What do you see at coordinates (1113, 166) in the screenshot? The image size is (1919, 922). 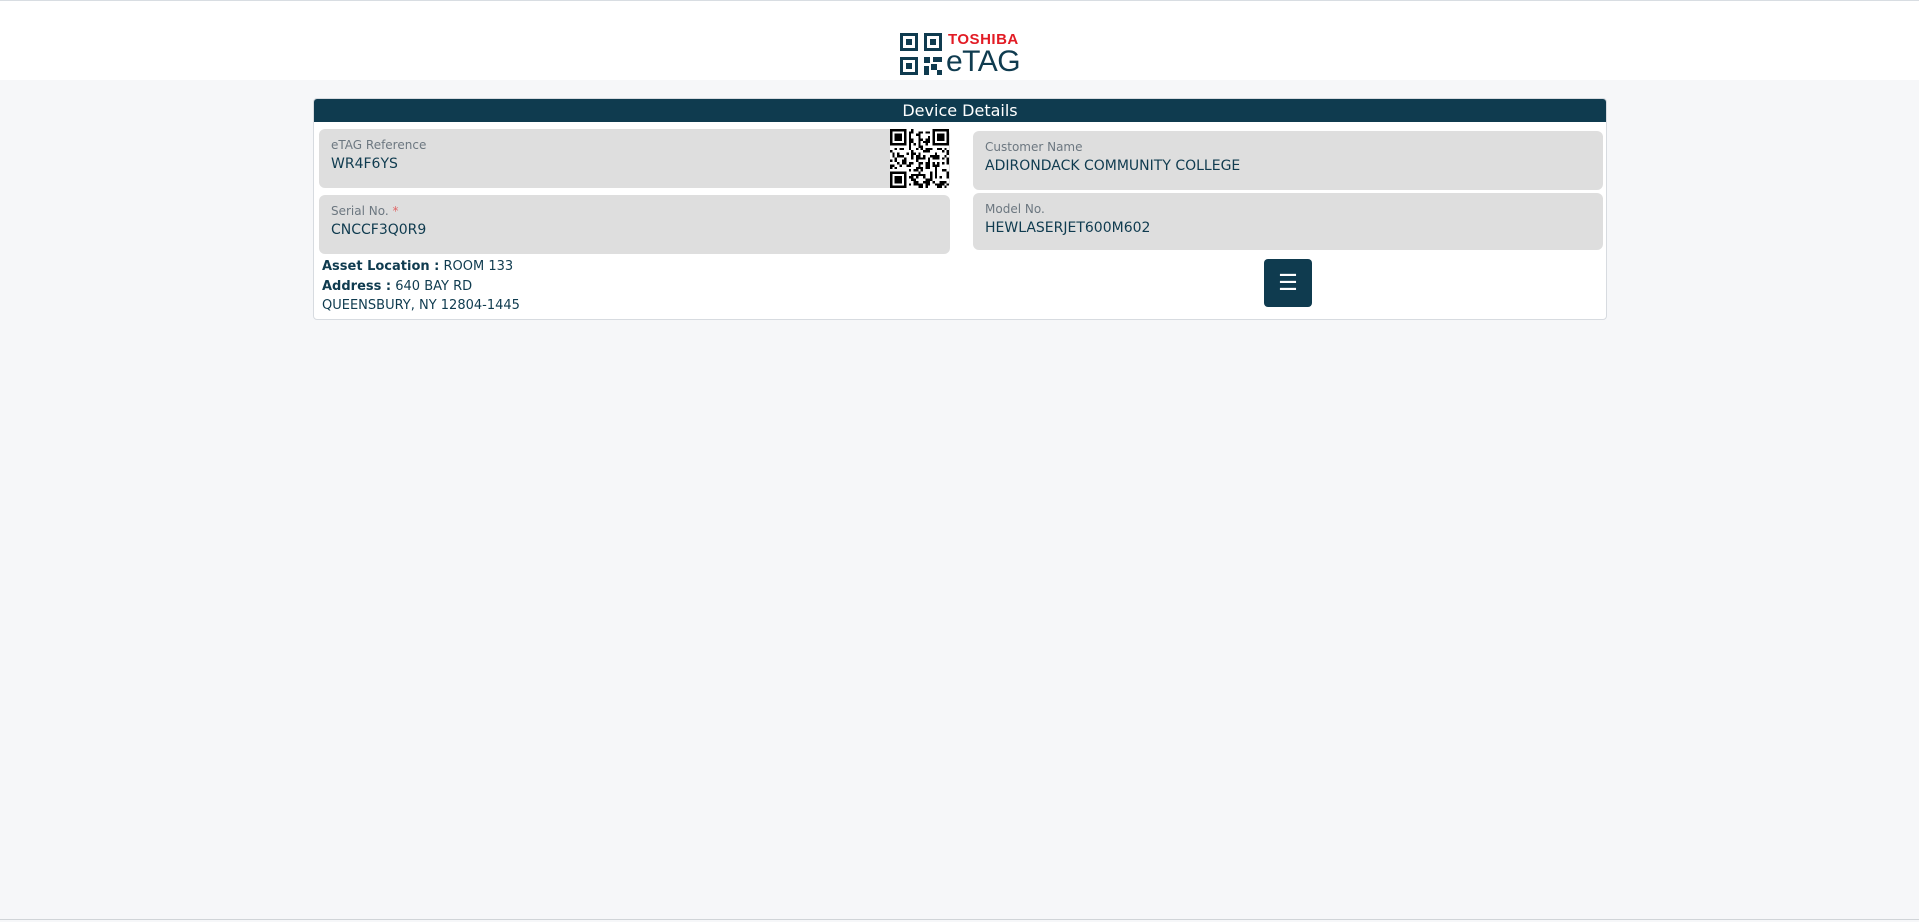 I see `customer-name-value: ADIRONDACK COMMUNITY COLLEGE` at bounding box center [1113, 166].